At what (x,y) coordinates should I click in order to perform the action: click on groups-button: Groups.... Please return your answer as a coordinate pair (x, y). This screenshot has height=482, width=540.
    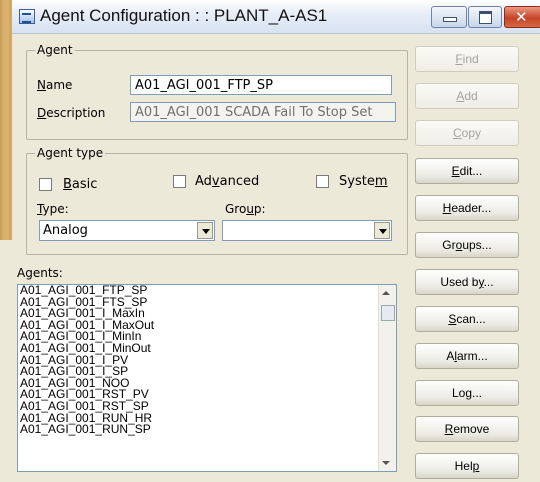
    Looking at the image, I should click on (467, 245).